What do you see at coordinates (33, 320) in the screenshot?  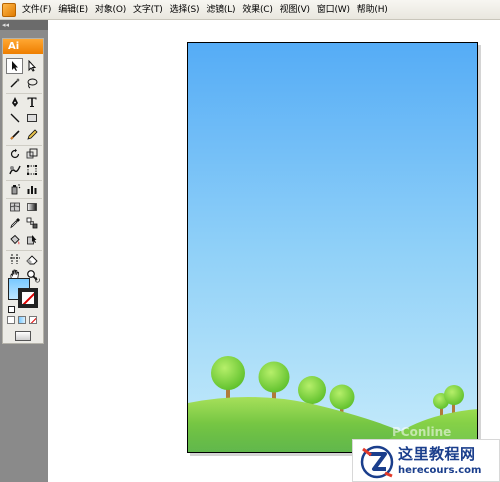 I see `none-mode-icon` at bounding box center [33, 320].